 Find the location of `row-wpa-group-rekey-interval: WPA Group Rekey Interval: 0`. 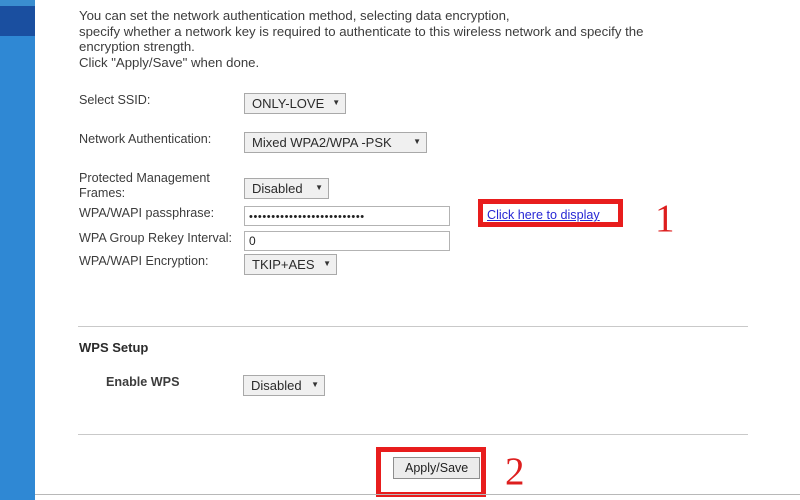

row-wpa-group-rekey-interval: WPA Group Rekey Interval: 0 is located at coordinates (264, 241).